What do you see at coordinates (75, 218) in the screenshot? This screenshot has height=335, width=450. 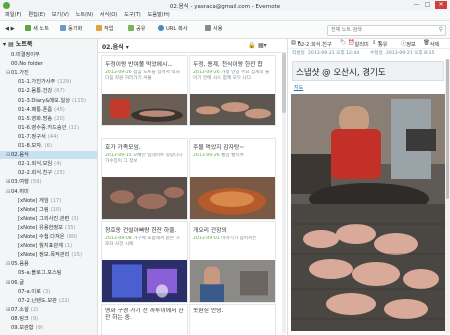 I see `sidebar-item-count: (3)` at bounding box center [75, 218].